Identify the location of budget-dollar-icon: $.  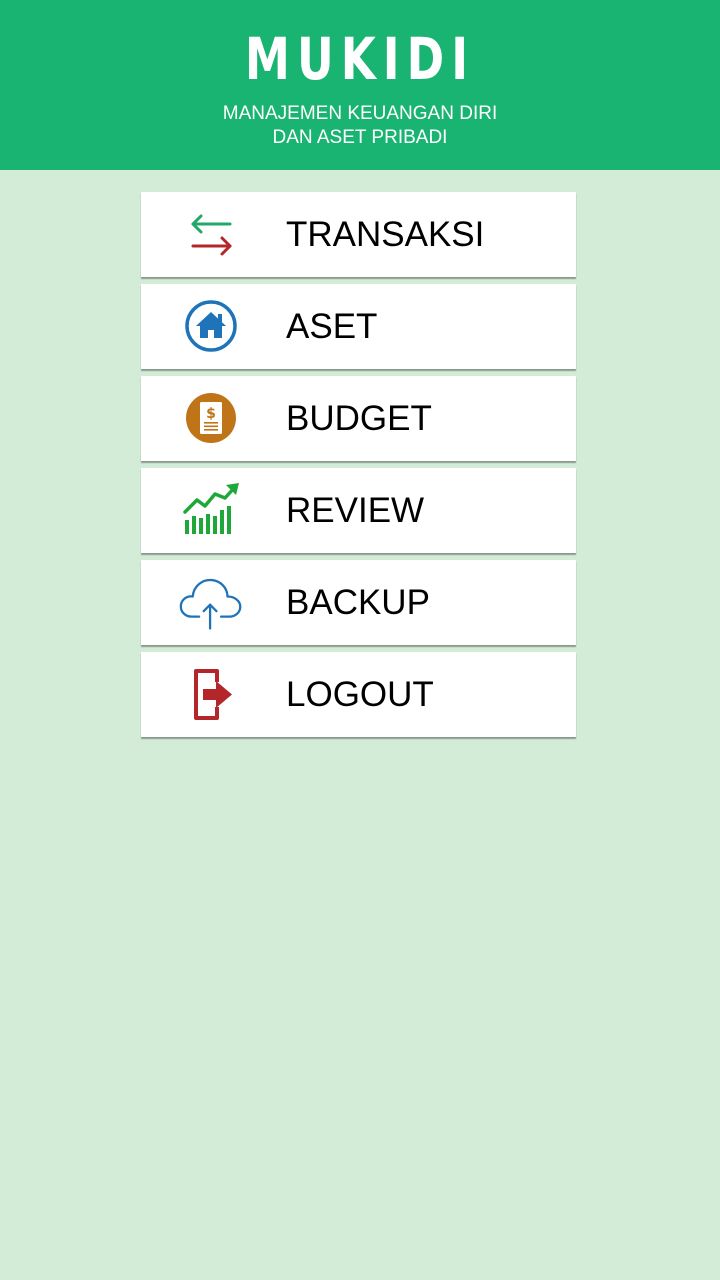
(211, 418).